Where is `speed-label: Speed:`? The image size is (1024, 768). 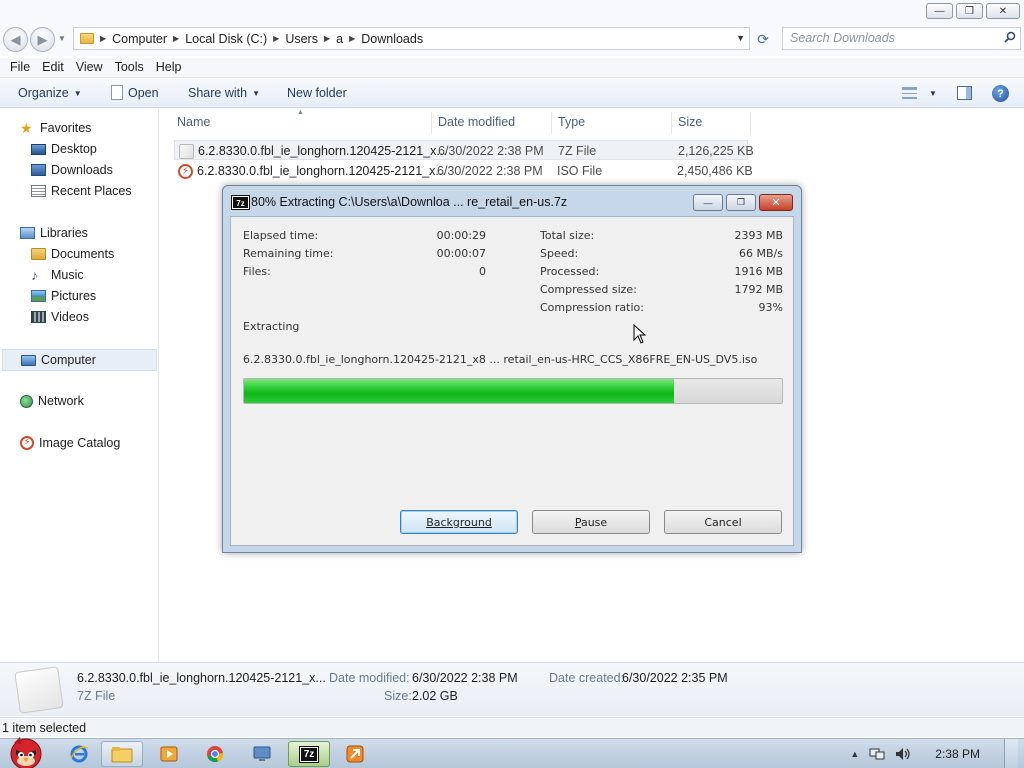 speed-label: Speed: is located at coordinates (559, 253).